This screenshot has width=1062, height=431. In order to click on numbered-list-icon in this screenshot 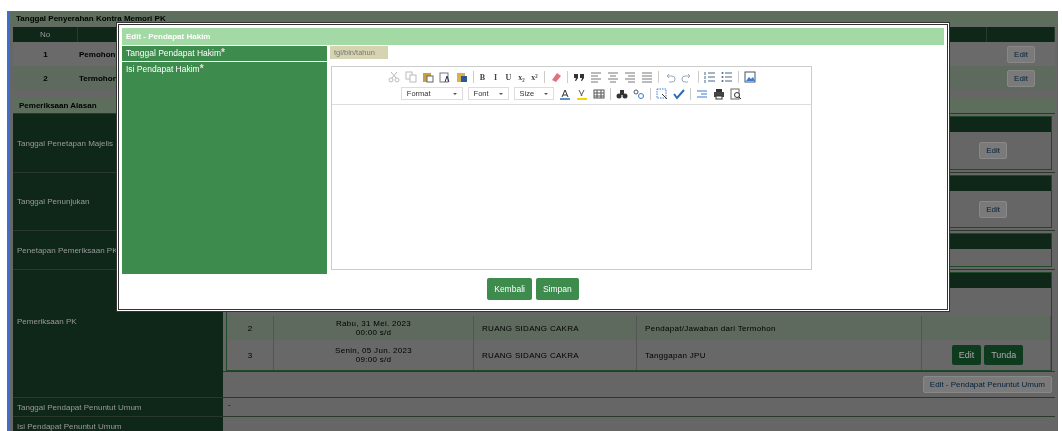, I will do `click(709, 77)`.